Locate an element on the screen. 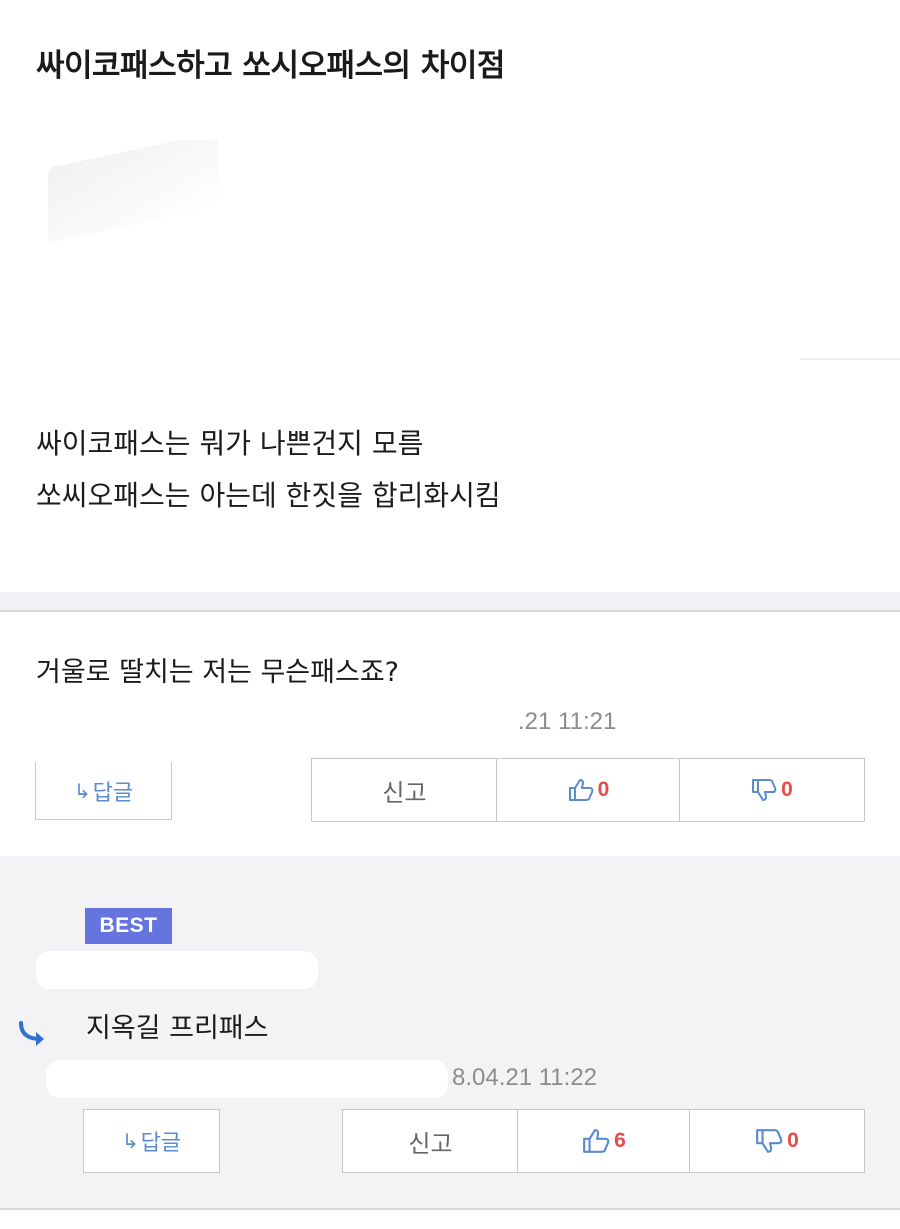 The image size is (900, 1229). faded-image is located at coordinates (133, 192).